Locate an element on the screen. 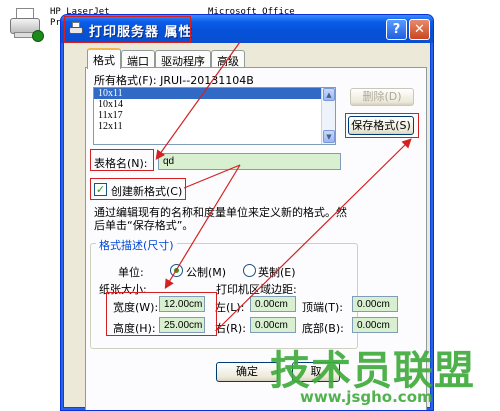  description-line-2: 后单击“保存格式”。 is located at coordinates (144, 225).